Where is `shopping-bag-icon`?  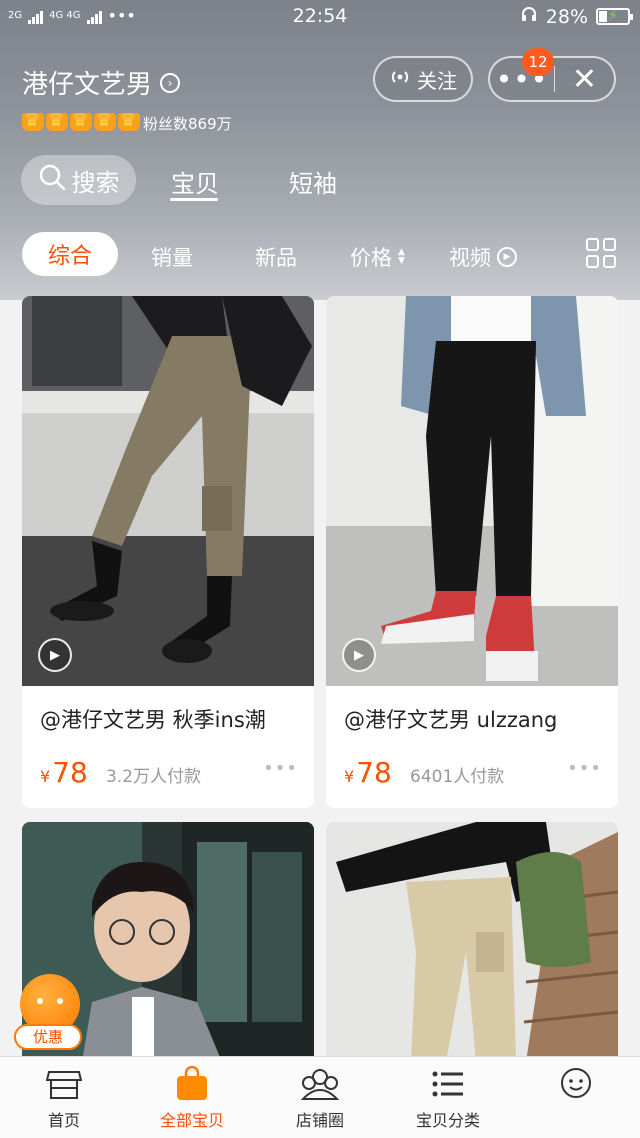
shopping-bag-icon is located at coordinates (192, 1084).